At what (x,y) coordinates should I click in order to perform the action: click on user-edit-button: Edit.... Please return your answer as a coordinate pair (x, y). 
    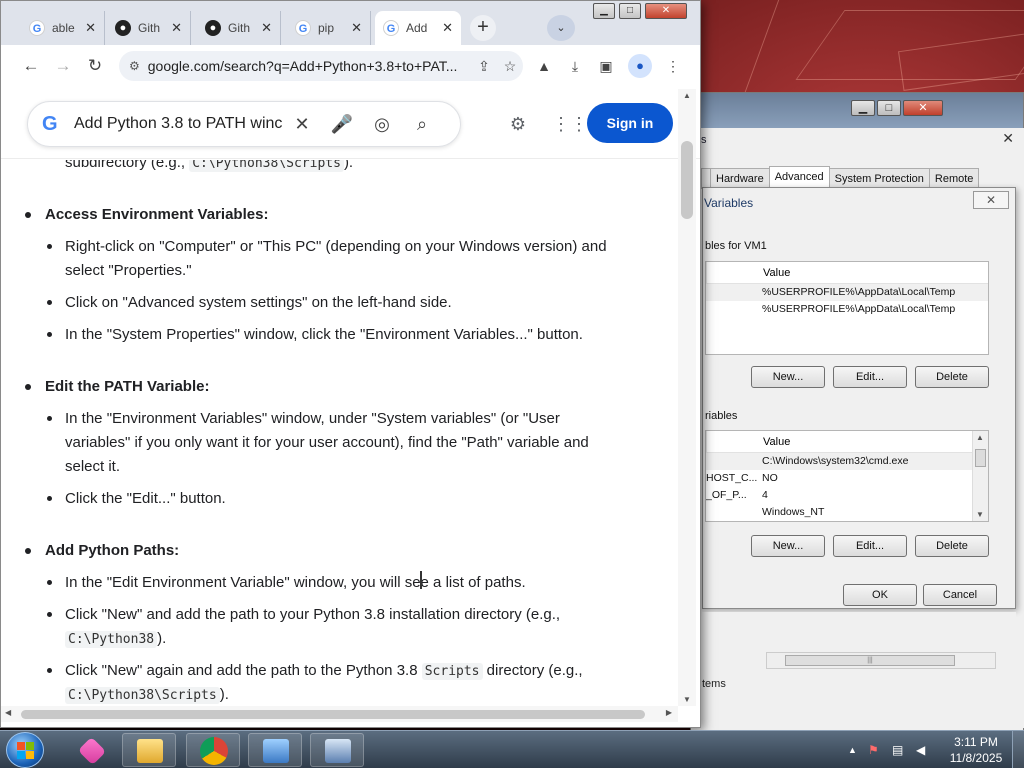
    Looking at the image, I should click on (870, 377).